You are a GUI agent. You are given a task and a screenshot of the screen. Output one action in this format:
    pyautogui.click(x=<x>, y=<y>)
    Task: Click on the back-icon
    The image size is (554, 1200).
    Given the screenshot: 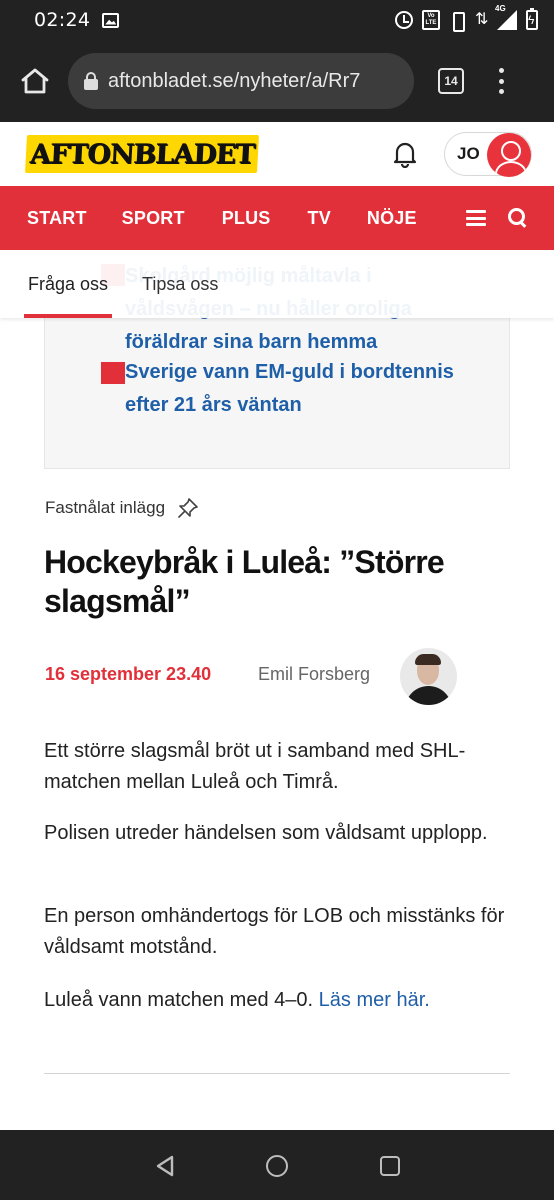 What is the action you would take?
    pyautogui.click(x=165, y=1166)
    